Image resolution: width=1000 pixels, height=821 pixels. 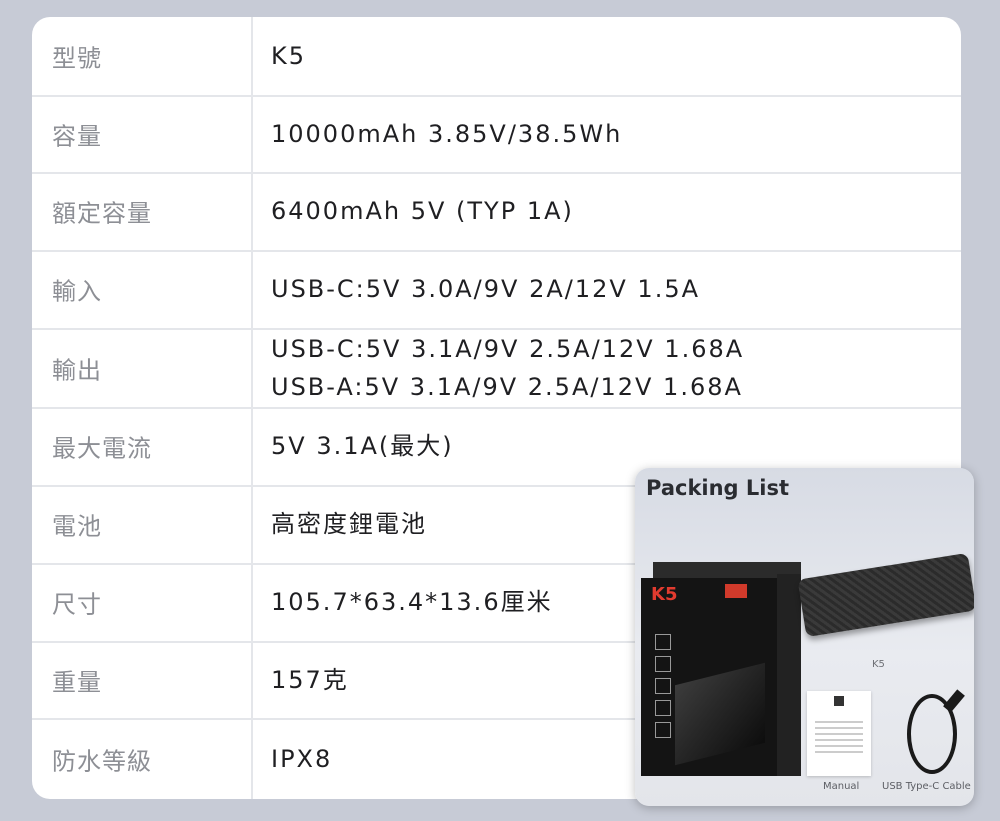 I want to click on spec-row-model: 型號 K5, so click(x=496, y=57).